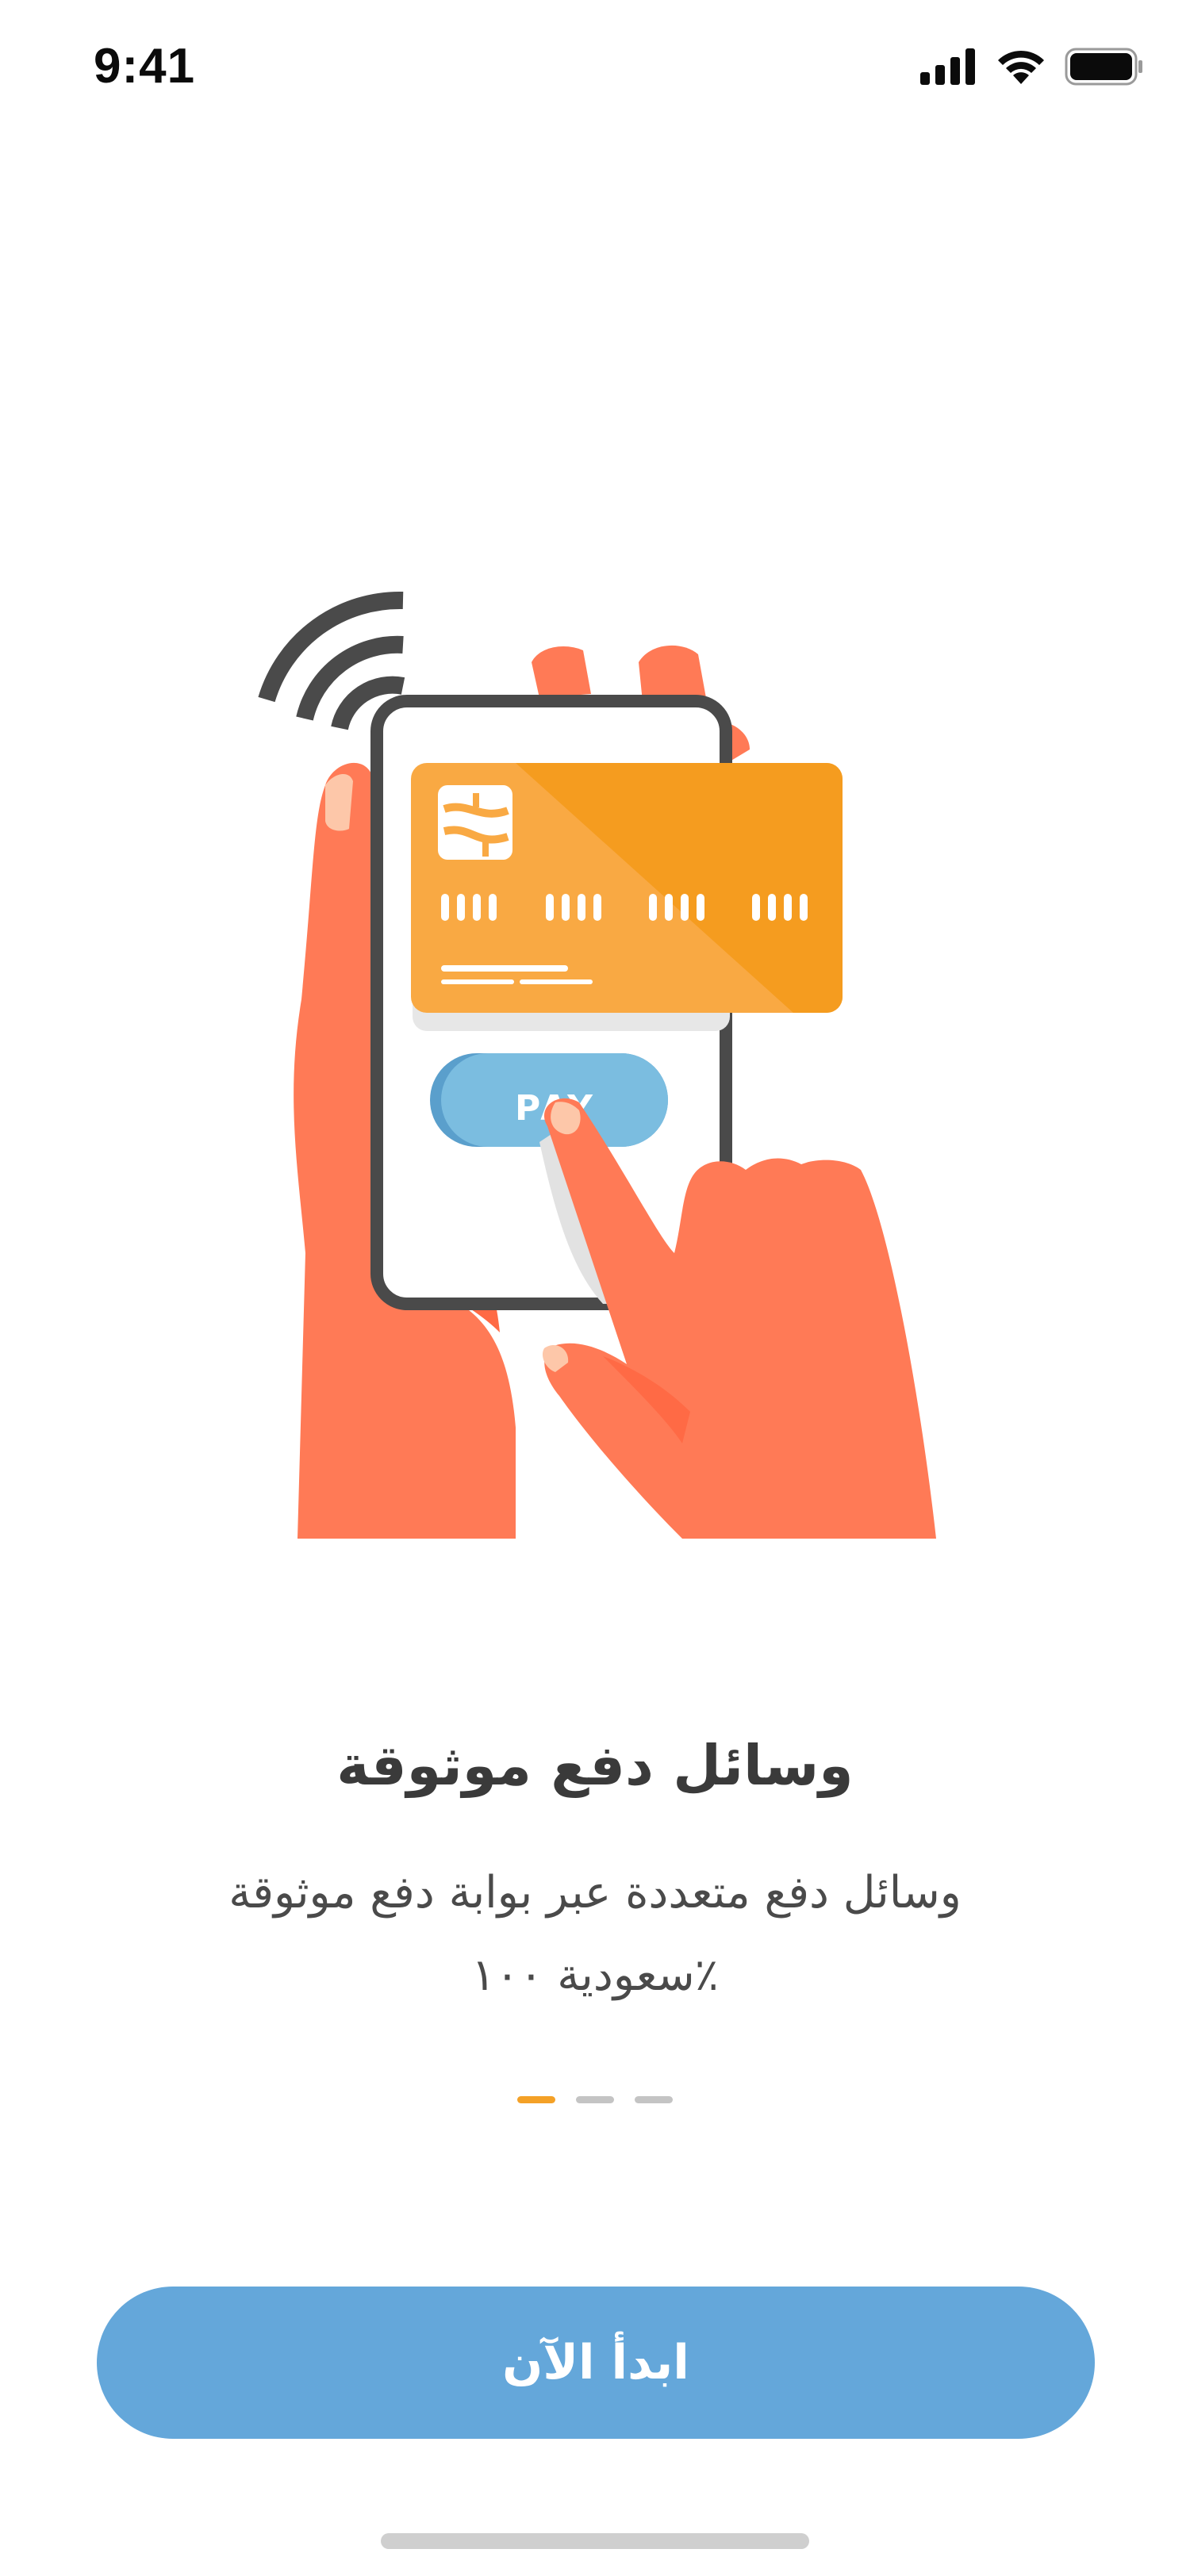  Describe the element at coordinates (947, 67) in the screenshot. I see `cellular-signal-icon` at that location.